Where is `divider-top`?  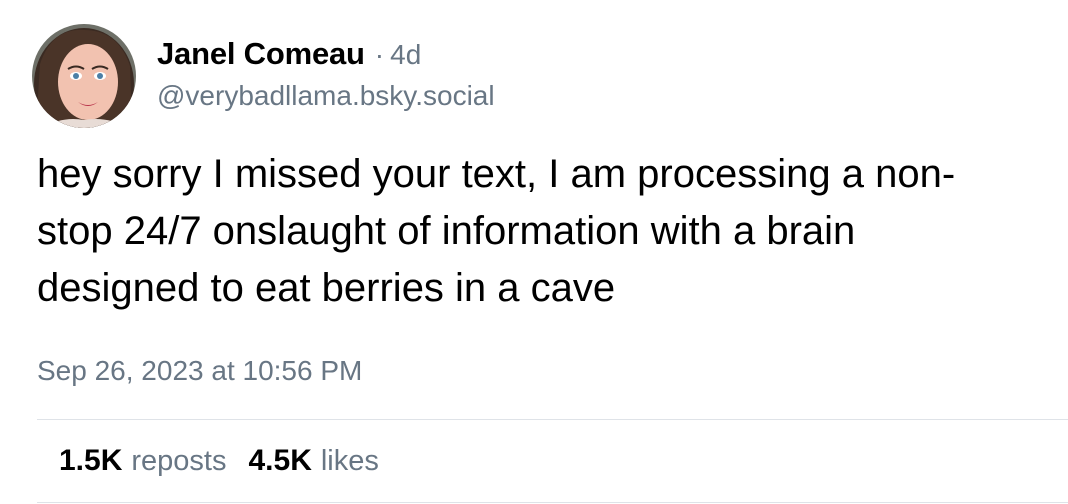 divider-top is located at coordinates (552, 419).